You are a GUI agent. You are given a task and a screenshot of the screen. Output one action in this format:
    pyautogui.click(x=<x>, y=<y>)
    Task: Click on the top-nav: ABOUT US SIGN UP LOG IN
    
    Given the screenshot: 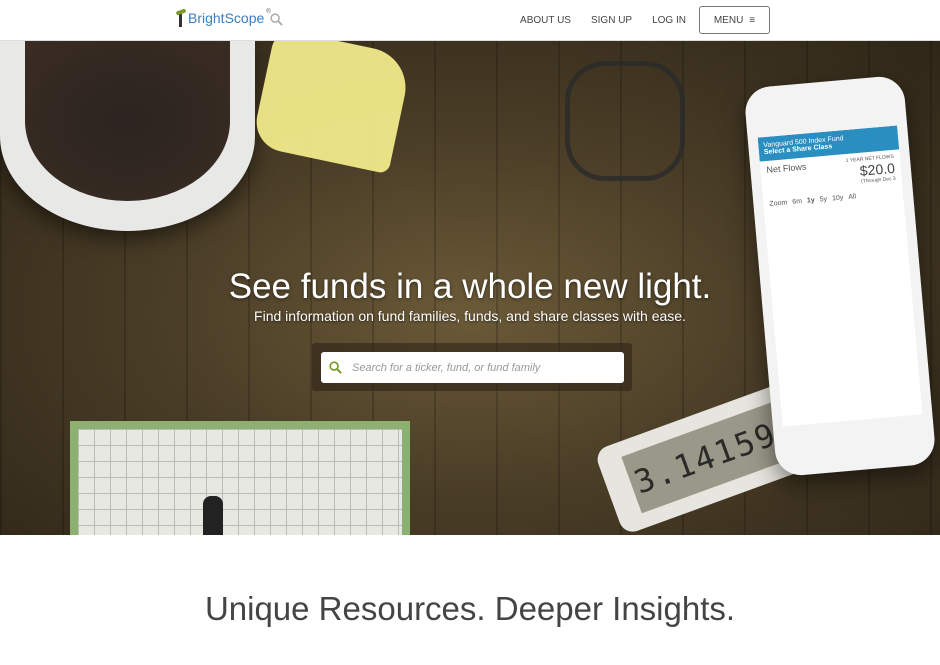 What is the action you would take?
    pyautogui.click(x=603, y=20)
    